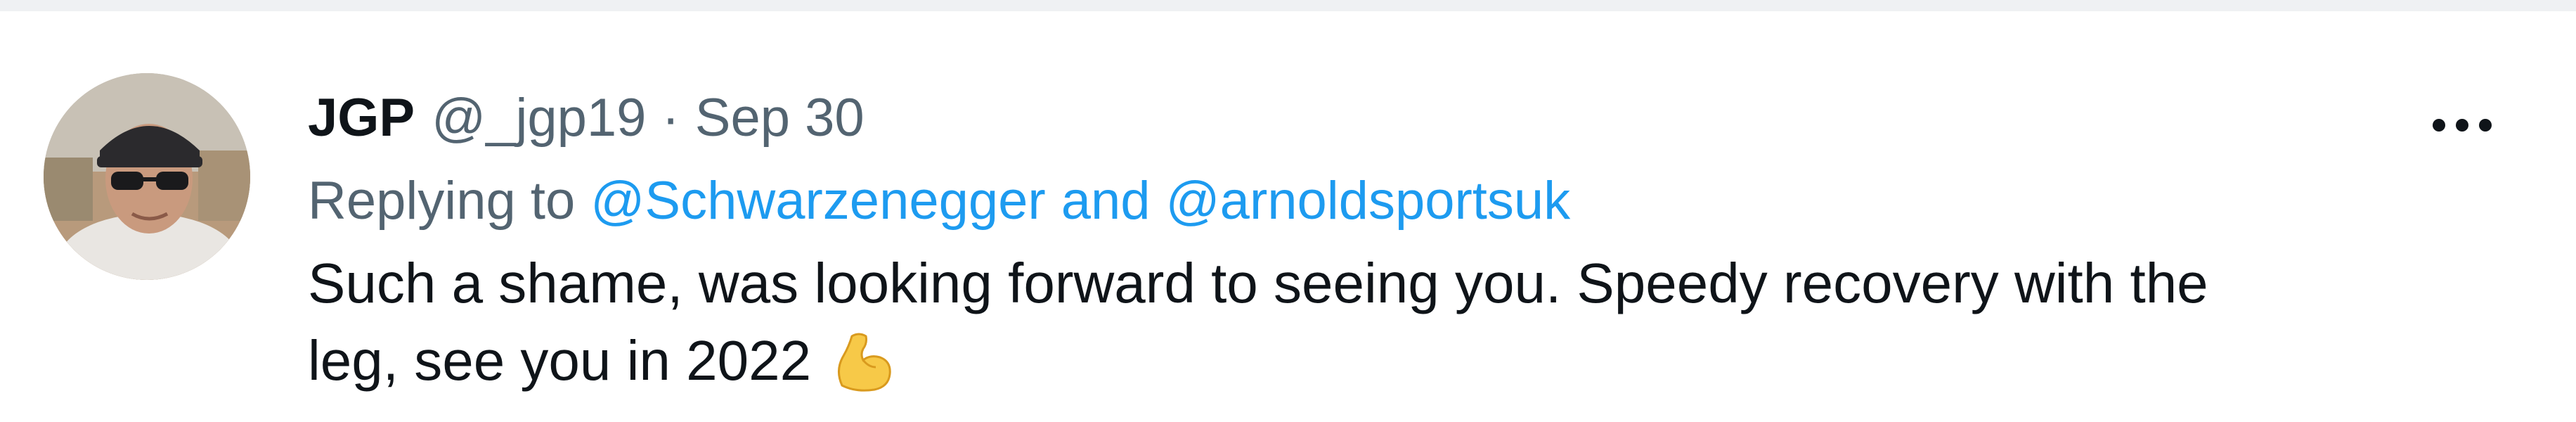 The image size is (2576, 422). What do you see at coordinates (1288, 5) in the screenshot?
I see `top-divider` at bounding box center [1288, 5].